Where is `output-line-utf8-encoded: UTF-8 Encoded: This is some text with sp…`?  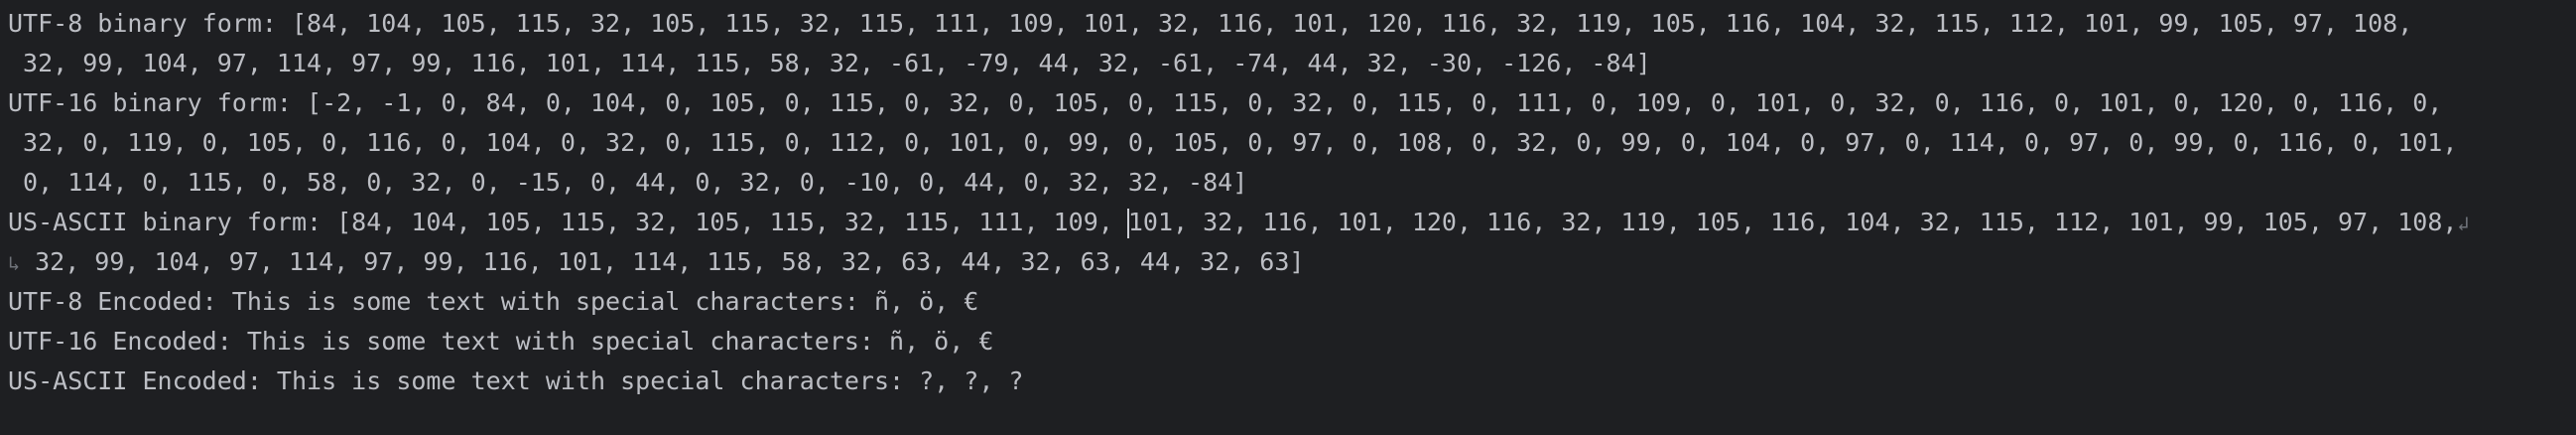
output-line-utf8-encoded: UTF-8 Encoded: This is some text with sp… is located at coordinates (494, 301).